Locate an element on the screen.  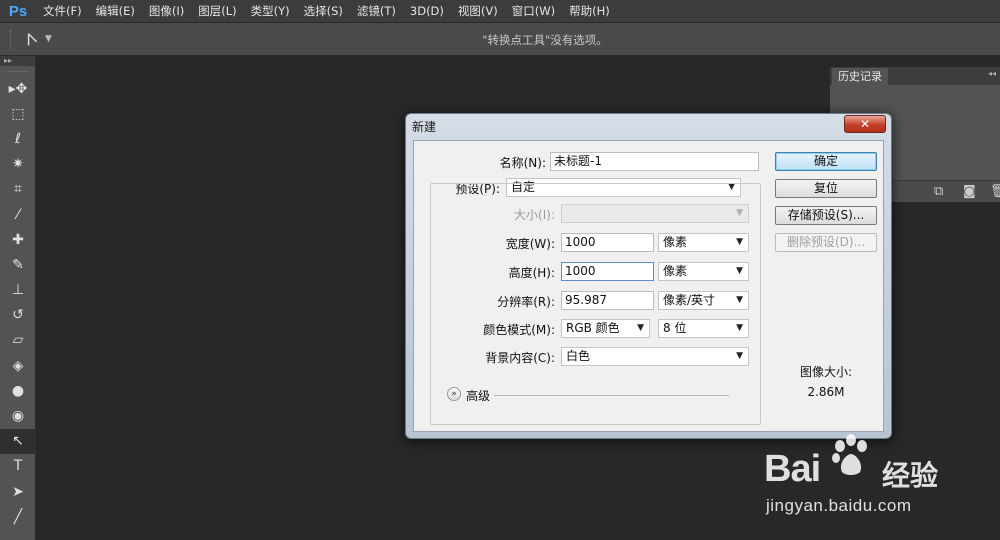
new-document-icon: ⧉ is located at coordinates (938, 191).